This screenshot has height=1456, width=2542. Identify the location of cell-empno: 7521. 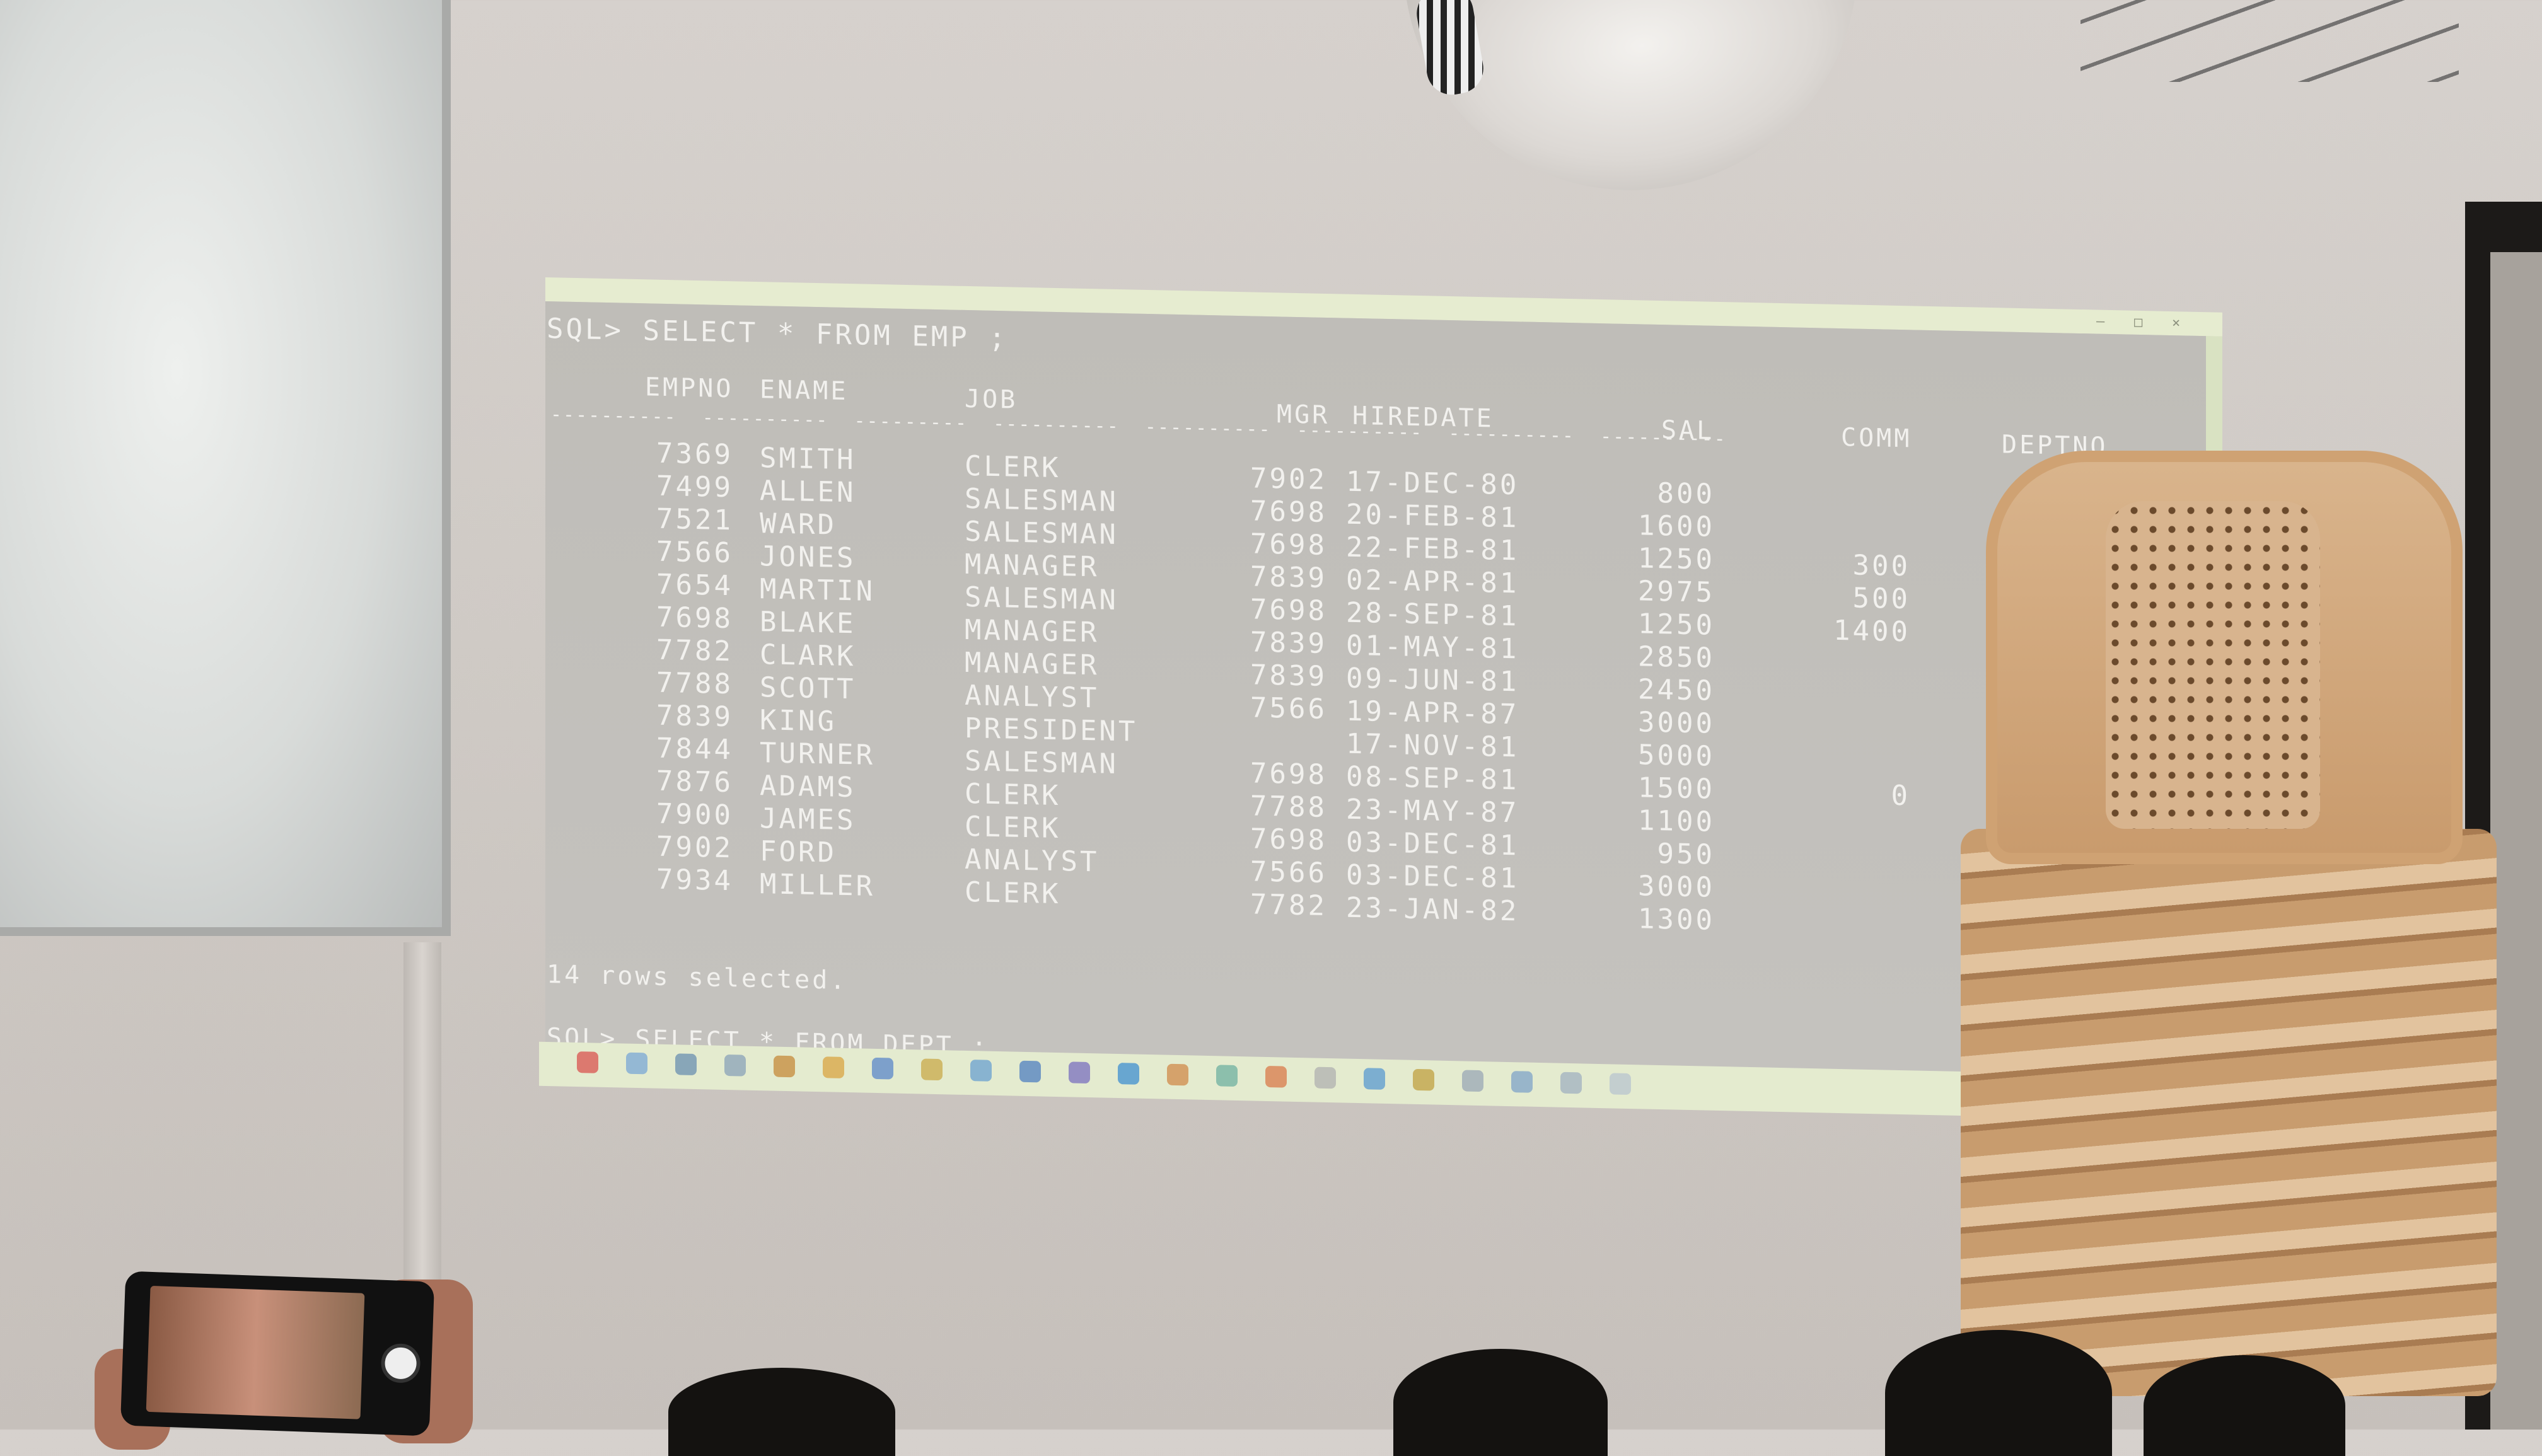
(694, 519).